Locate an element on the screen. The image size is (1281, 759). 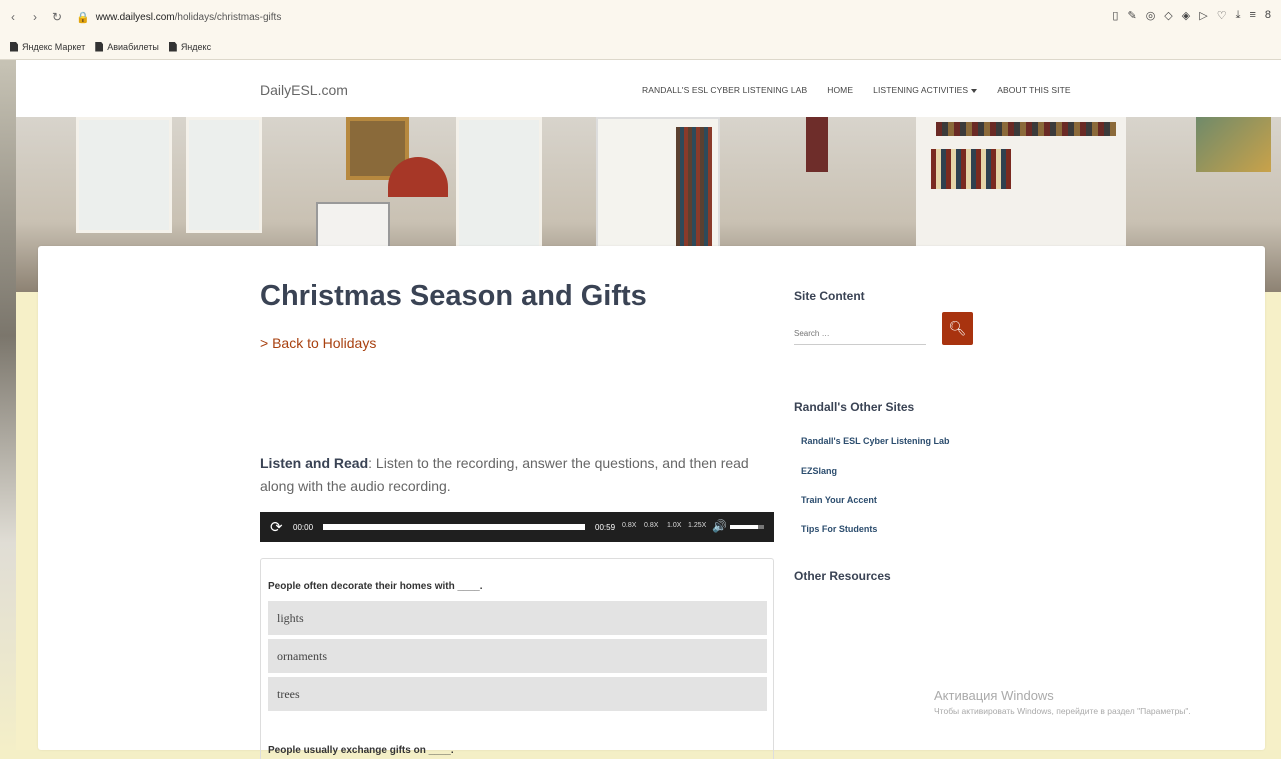
speed-button: 1.0X is located at coordinates (674, 525).